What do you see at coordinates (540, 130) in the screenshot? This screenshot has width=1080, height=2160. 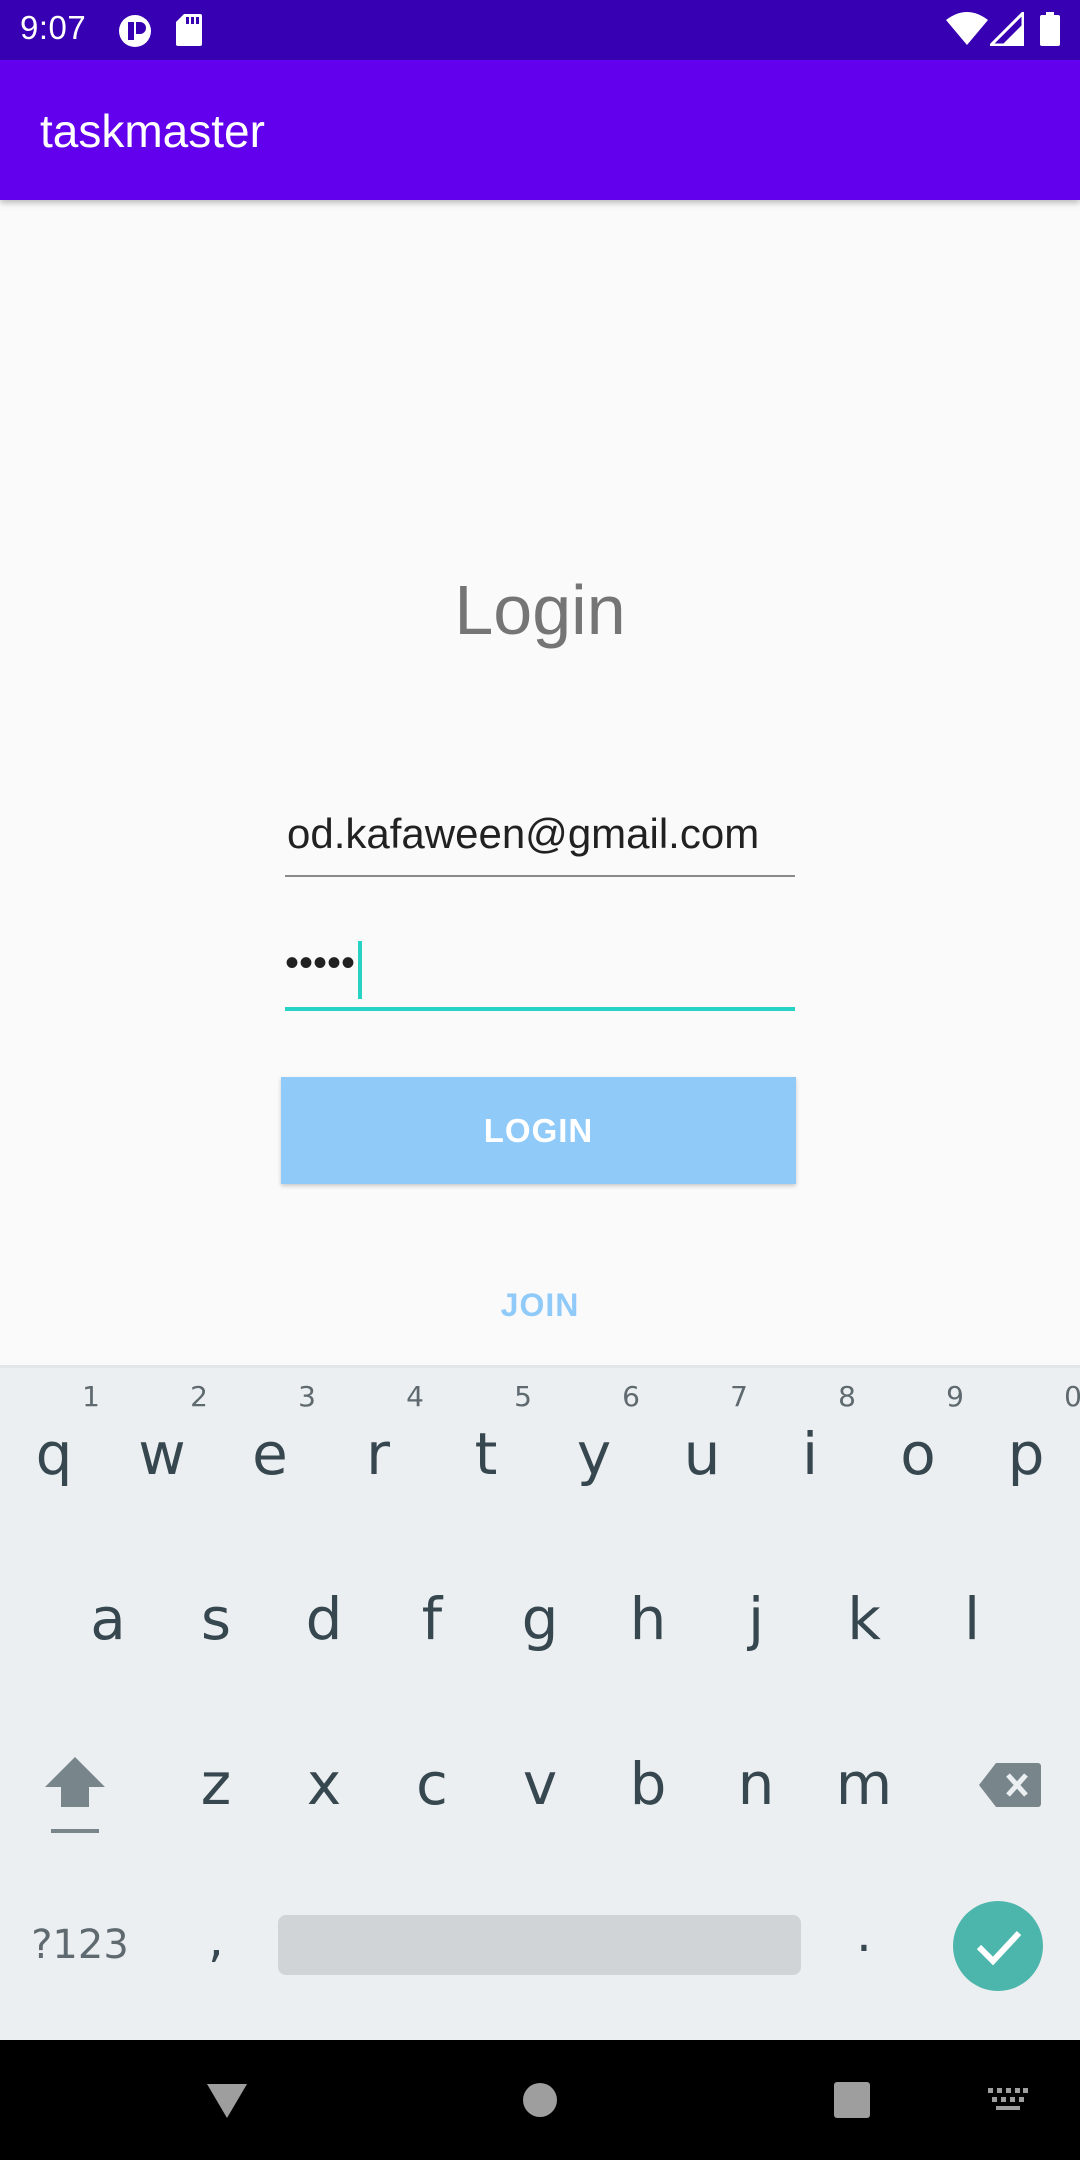 I see `app-bar: taskmaster` at bounding box center [540, 130].